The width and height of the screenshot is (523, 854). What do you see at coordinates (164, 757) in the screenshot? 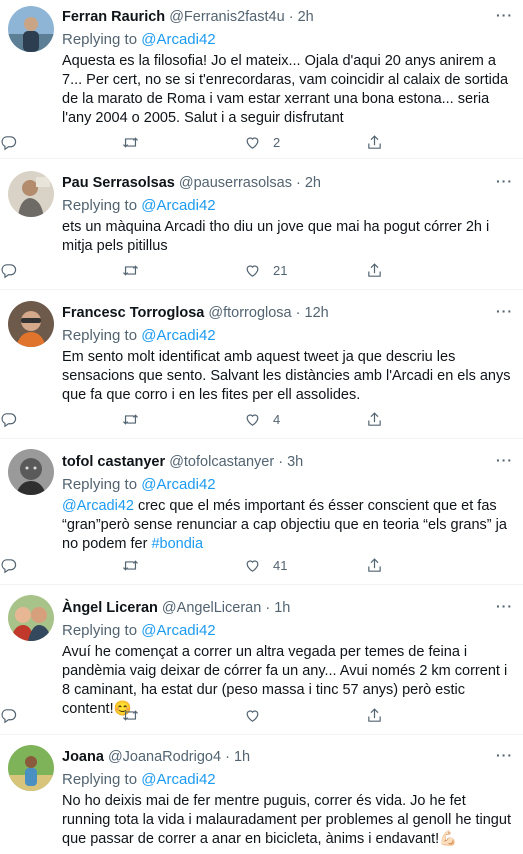
I see `author-handle: @JoanaRodrigo4` at bounding box center [164, 757].